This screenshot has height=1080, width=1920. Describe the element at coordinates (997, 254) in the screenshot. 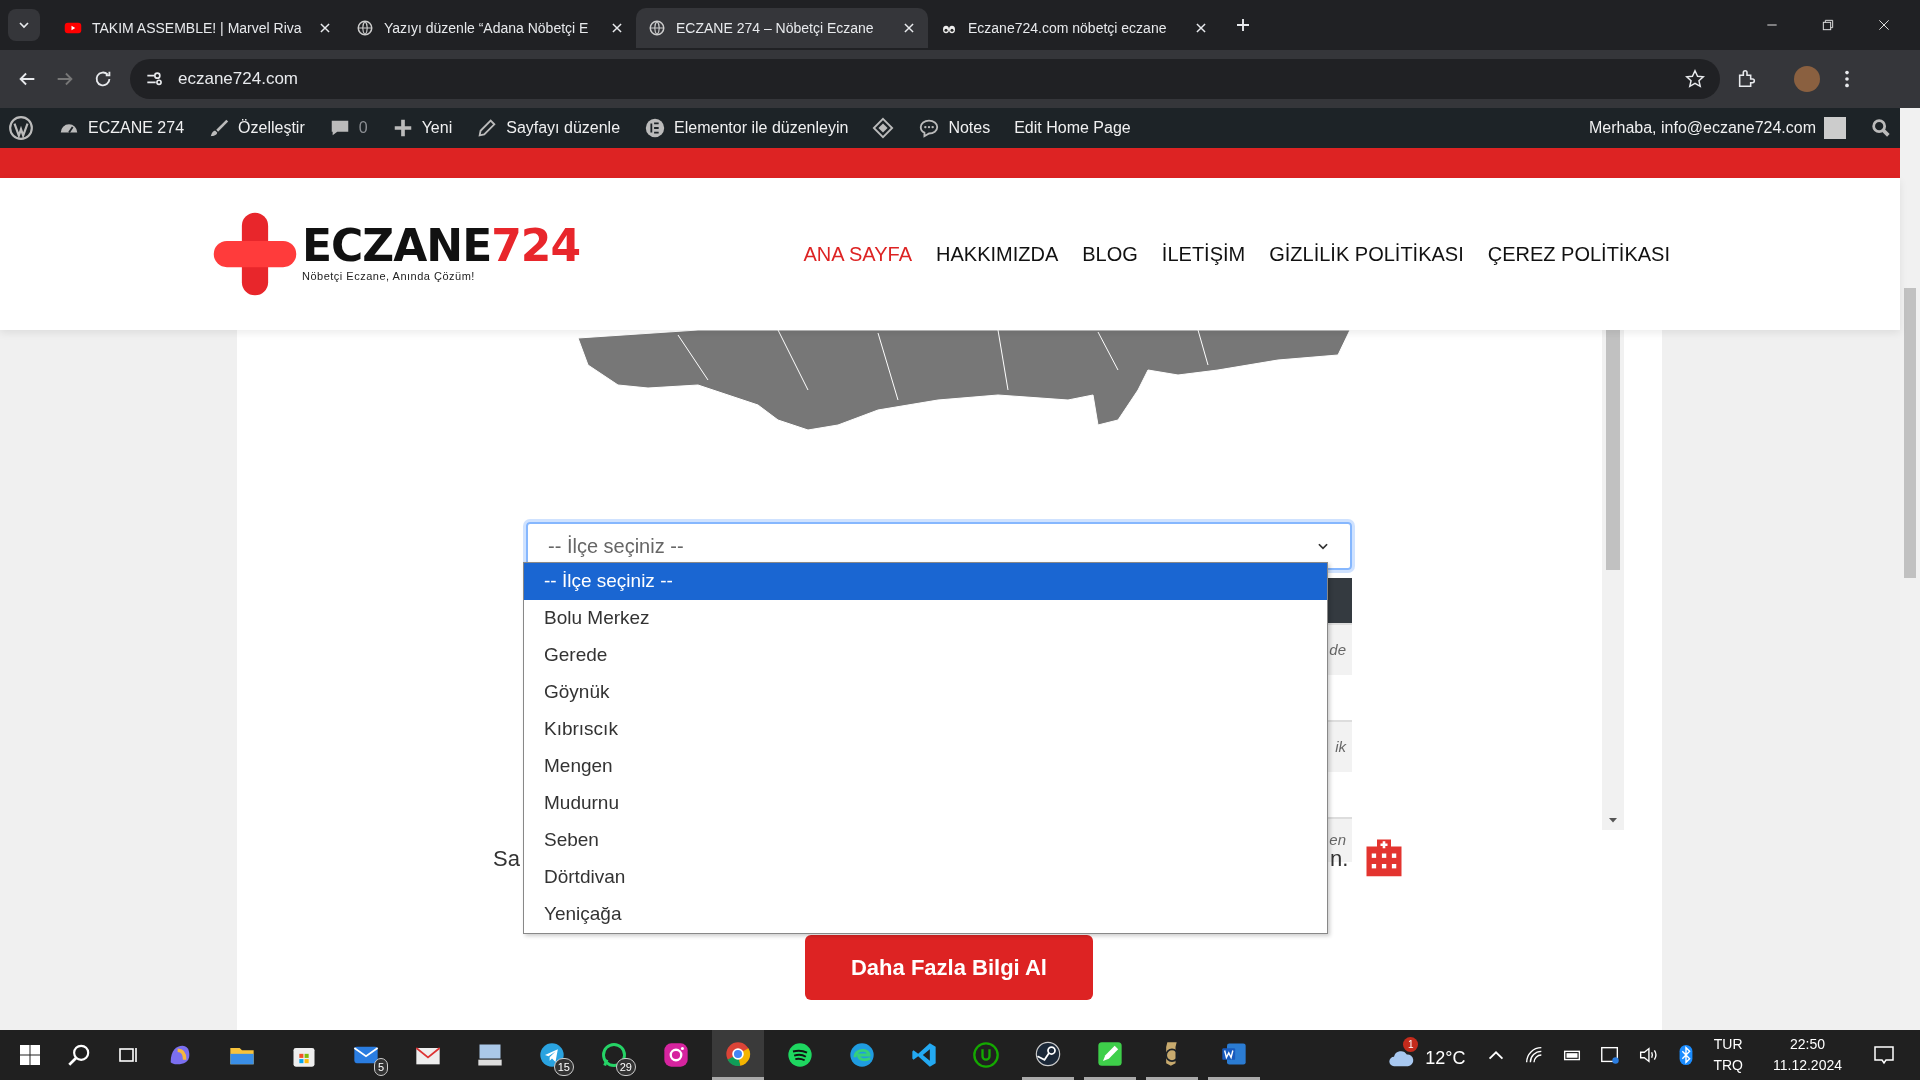

I see `nav-link: HAKKIMIZDA` at that location.